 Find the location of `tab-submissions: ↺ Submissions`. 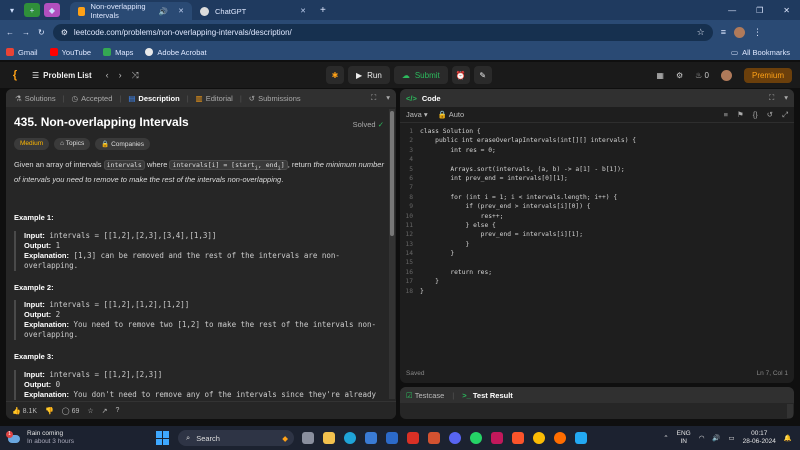

tab-submissions: ↺ Submissions is located at coordinates (275, 98).